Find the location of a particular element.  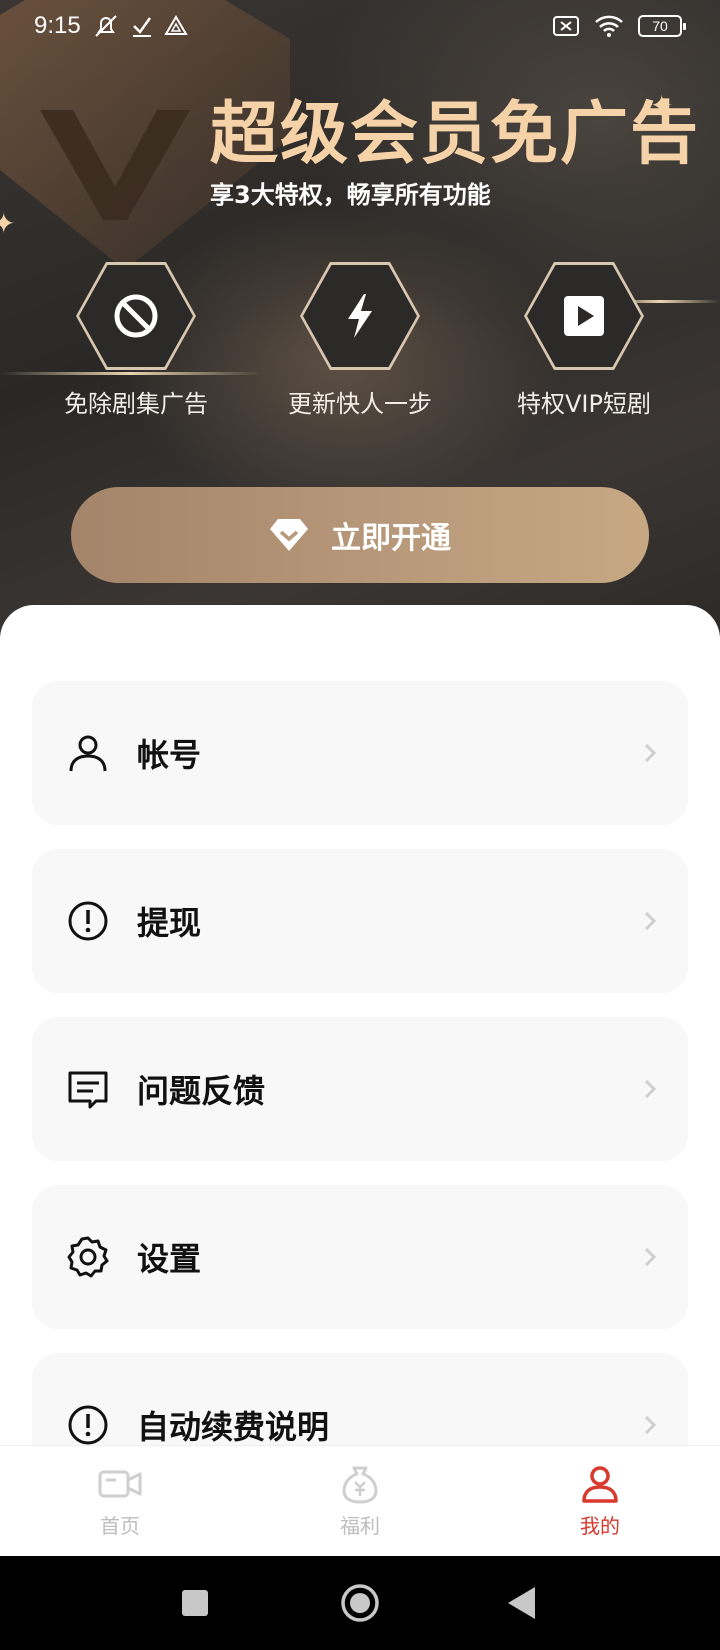

feature-vip-dramas: 特权VIP短剧 is located at coordinates (584, 340).